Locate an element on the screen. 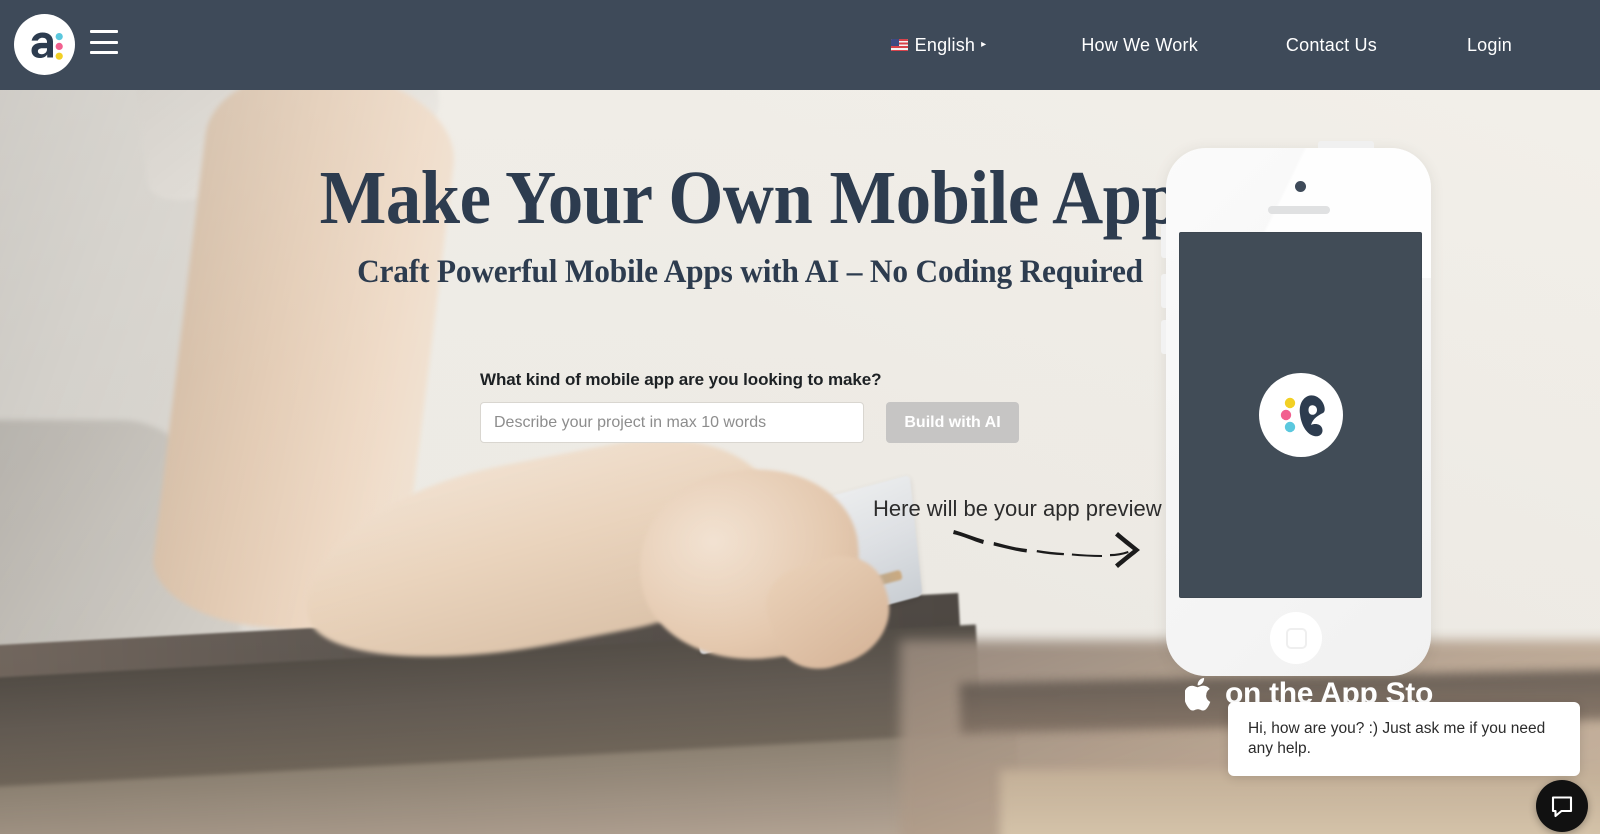 This screenshot has height=834, width=1600. phone-screen is located at coordinates (1300, 415).